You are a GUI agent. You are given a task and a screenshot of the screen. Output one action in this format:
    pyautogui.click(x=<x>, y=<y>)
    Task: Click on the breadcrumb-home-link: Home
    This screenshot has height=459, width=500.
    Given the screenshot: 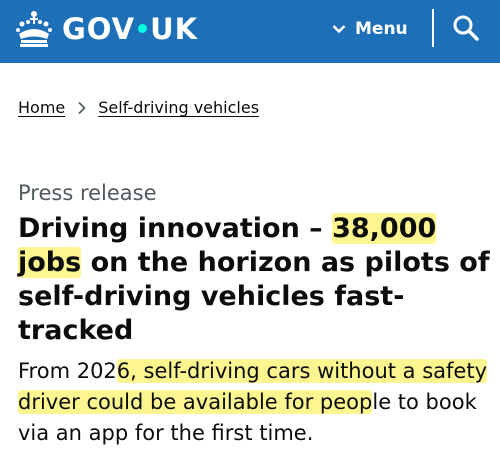 What is the action you would take?
    pyautogui.click(x=41, y=107)
    